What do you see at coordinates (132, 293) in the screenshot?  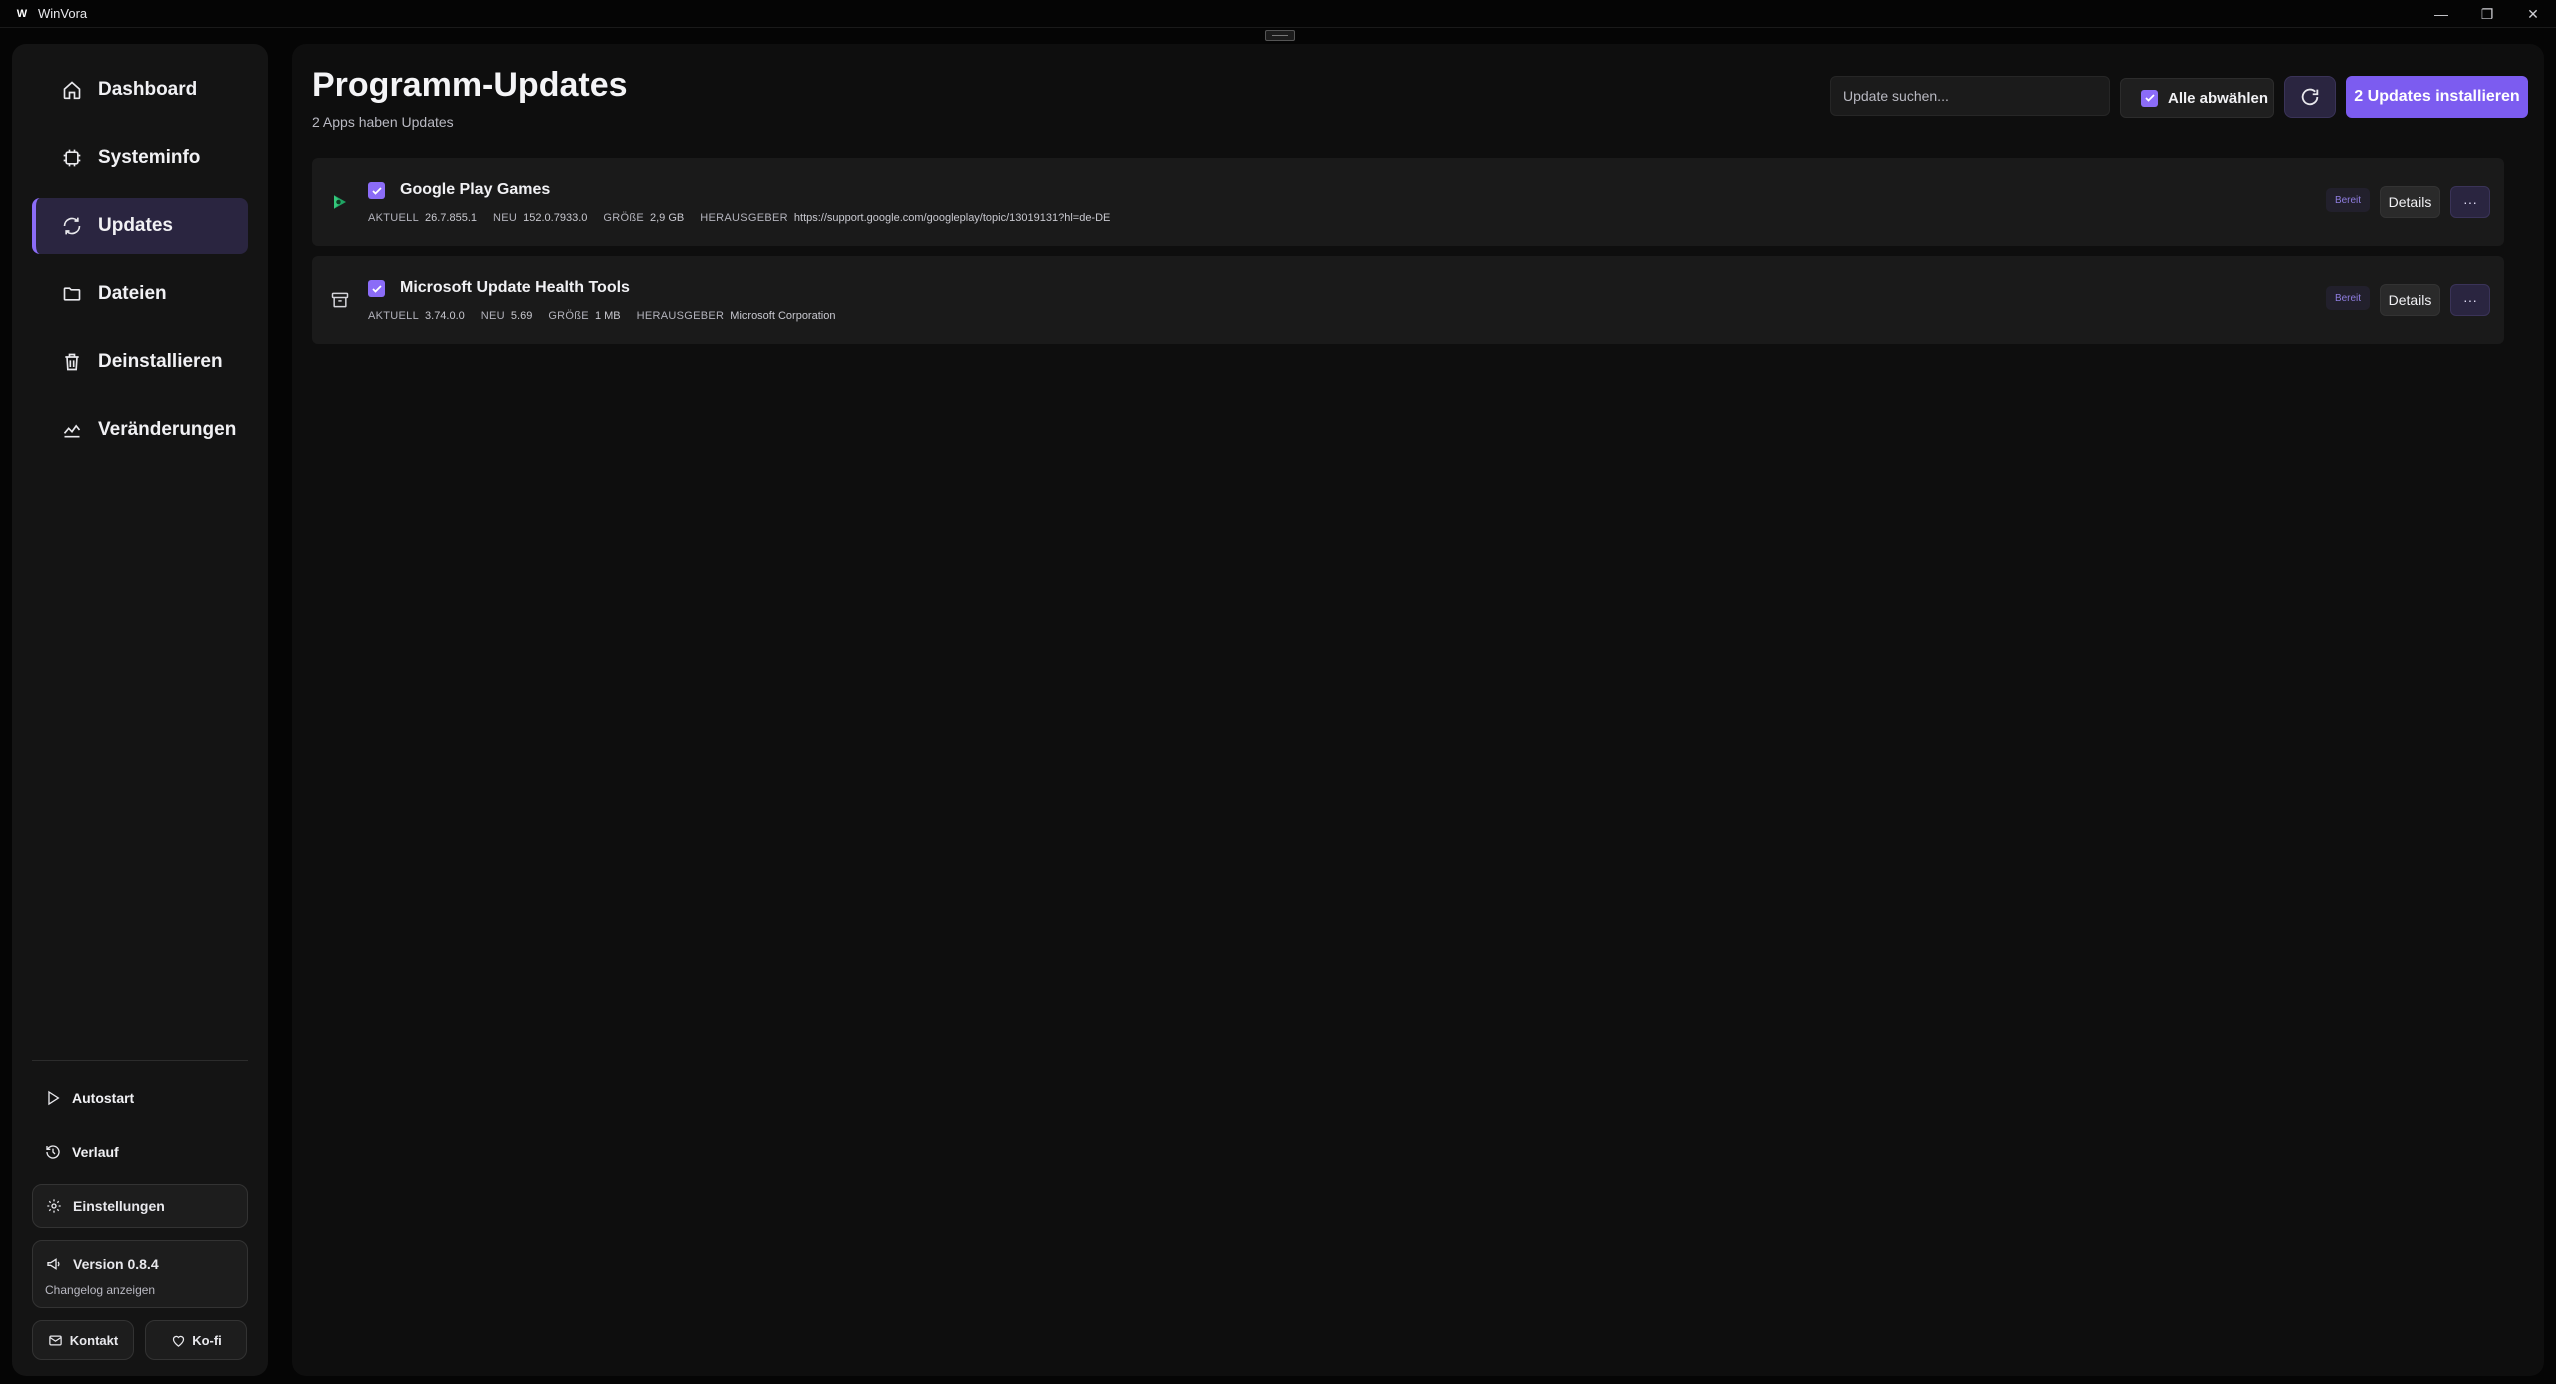 I see `sidebar-item-label: Dateien` at bounding box center [132, 293].